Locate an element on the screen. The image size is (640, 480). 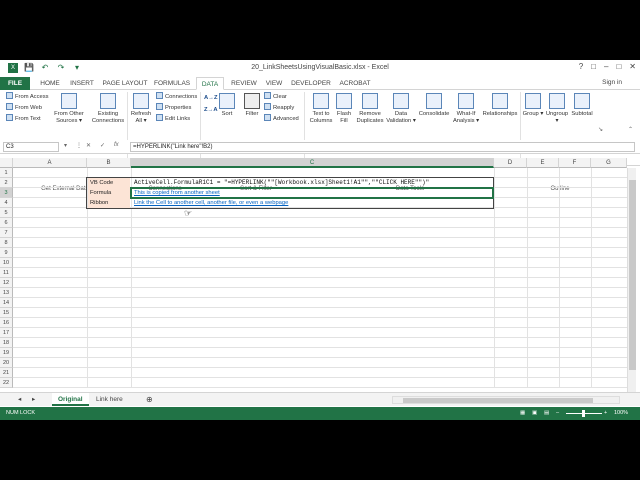
remove-duplicates-button: Remove Duplicates is located at coordinates (370, 109).